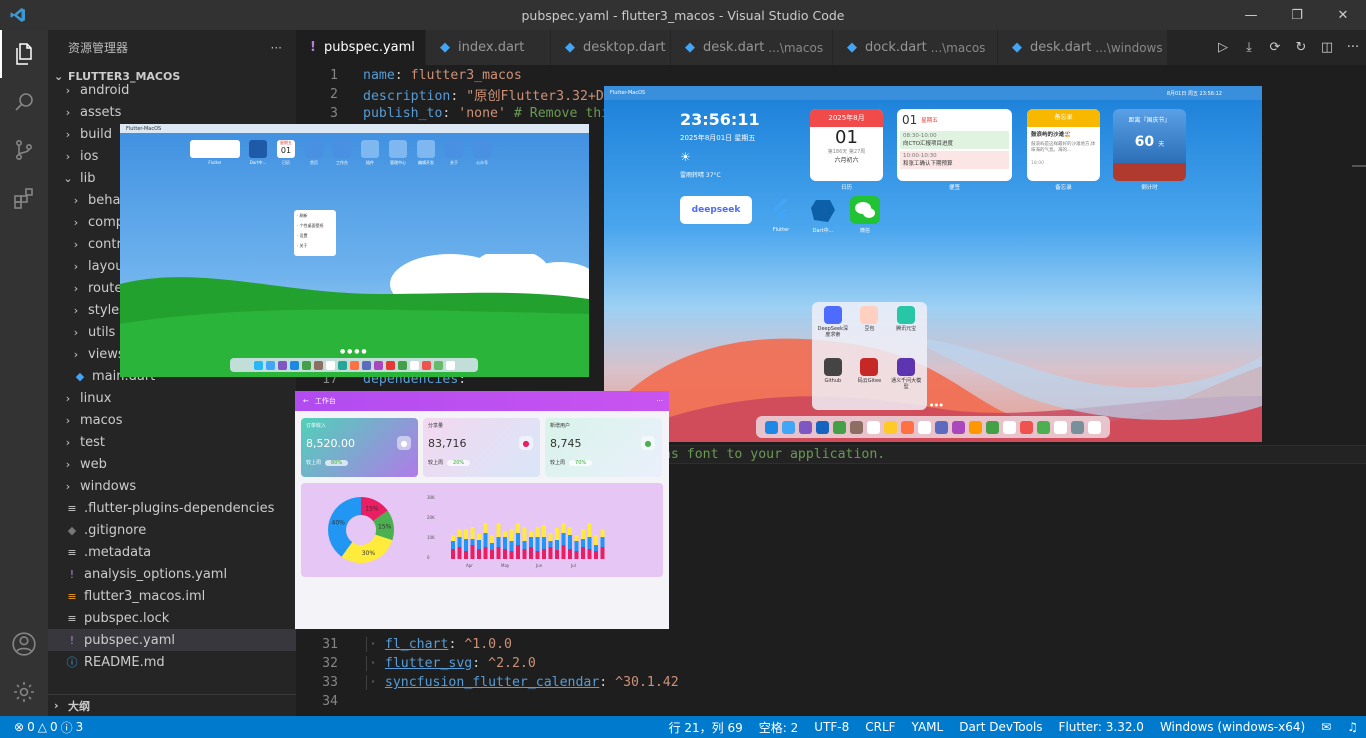 The width and height of the screenshot is (1366, 738). I want to click on extensions-icon, so click(24, 198).